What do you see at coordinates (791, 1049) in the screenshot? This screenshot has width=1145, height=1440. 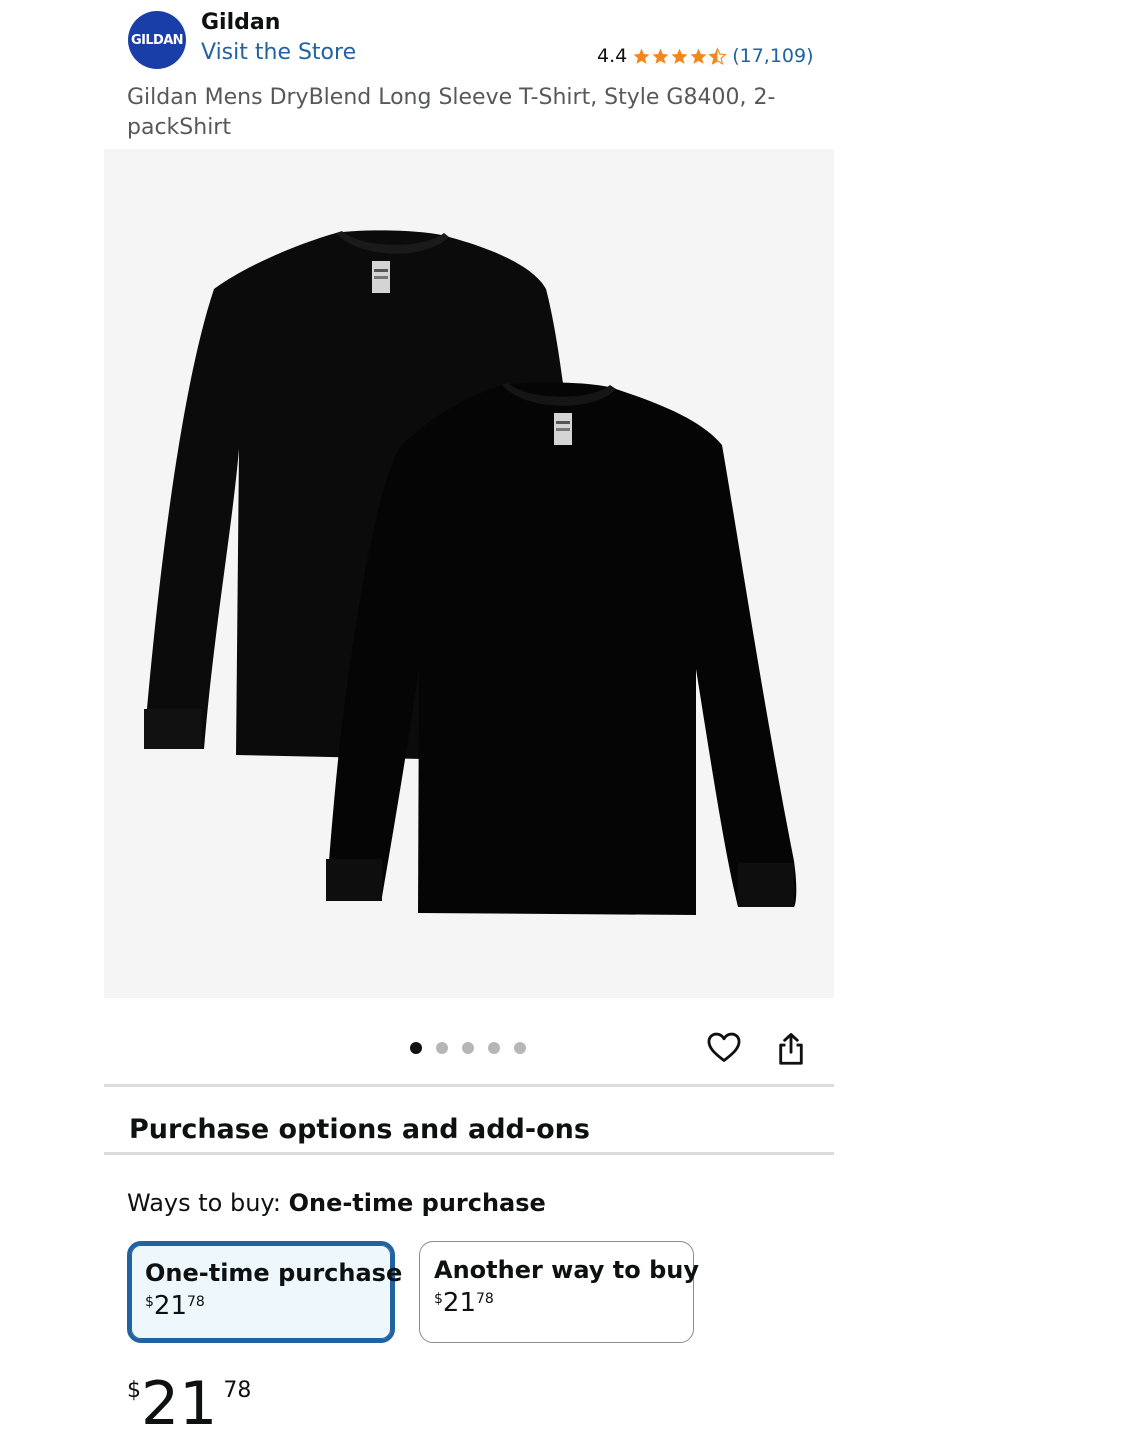 I see `share-icon` at bounding box center [791, 1049].